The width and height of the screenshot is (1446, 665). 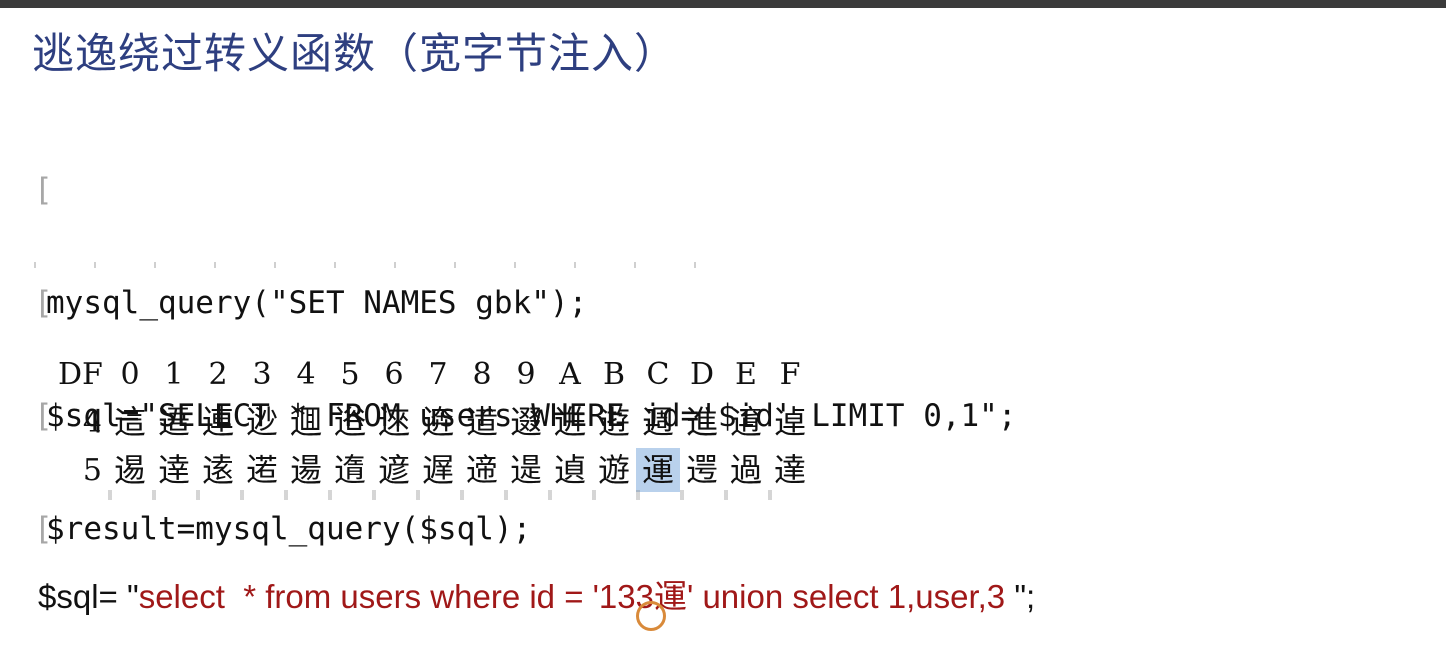 What do you see at coordinates (305, 470) in the screenshot?
I see `table-cell: 逿` at bounding box center [305, 470].